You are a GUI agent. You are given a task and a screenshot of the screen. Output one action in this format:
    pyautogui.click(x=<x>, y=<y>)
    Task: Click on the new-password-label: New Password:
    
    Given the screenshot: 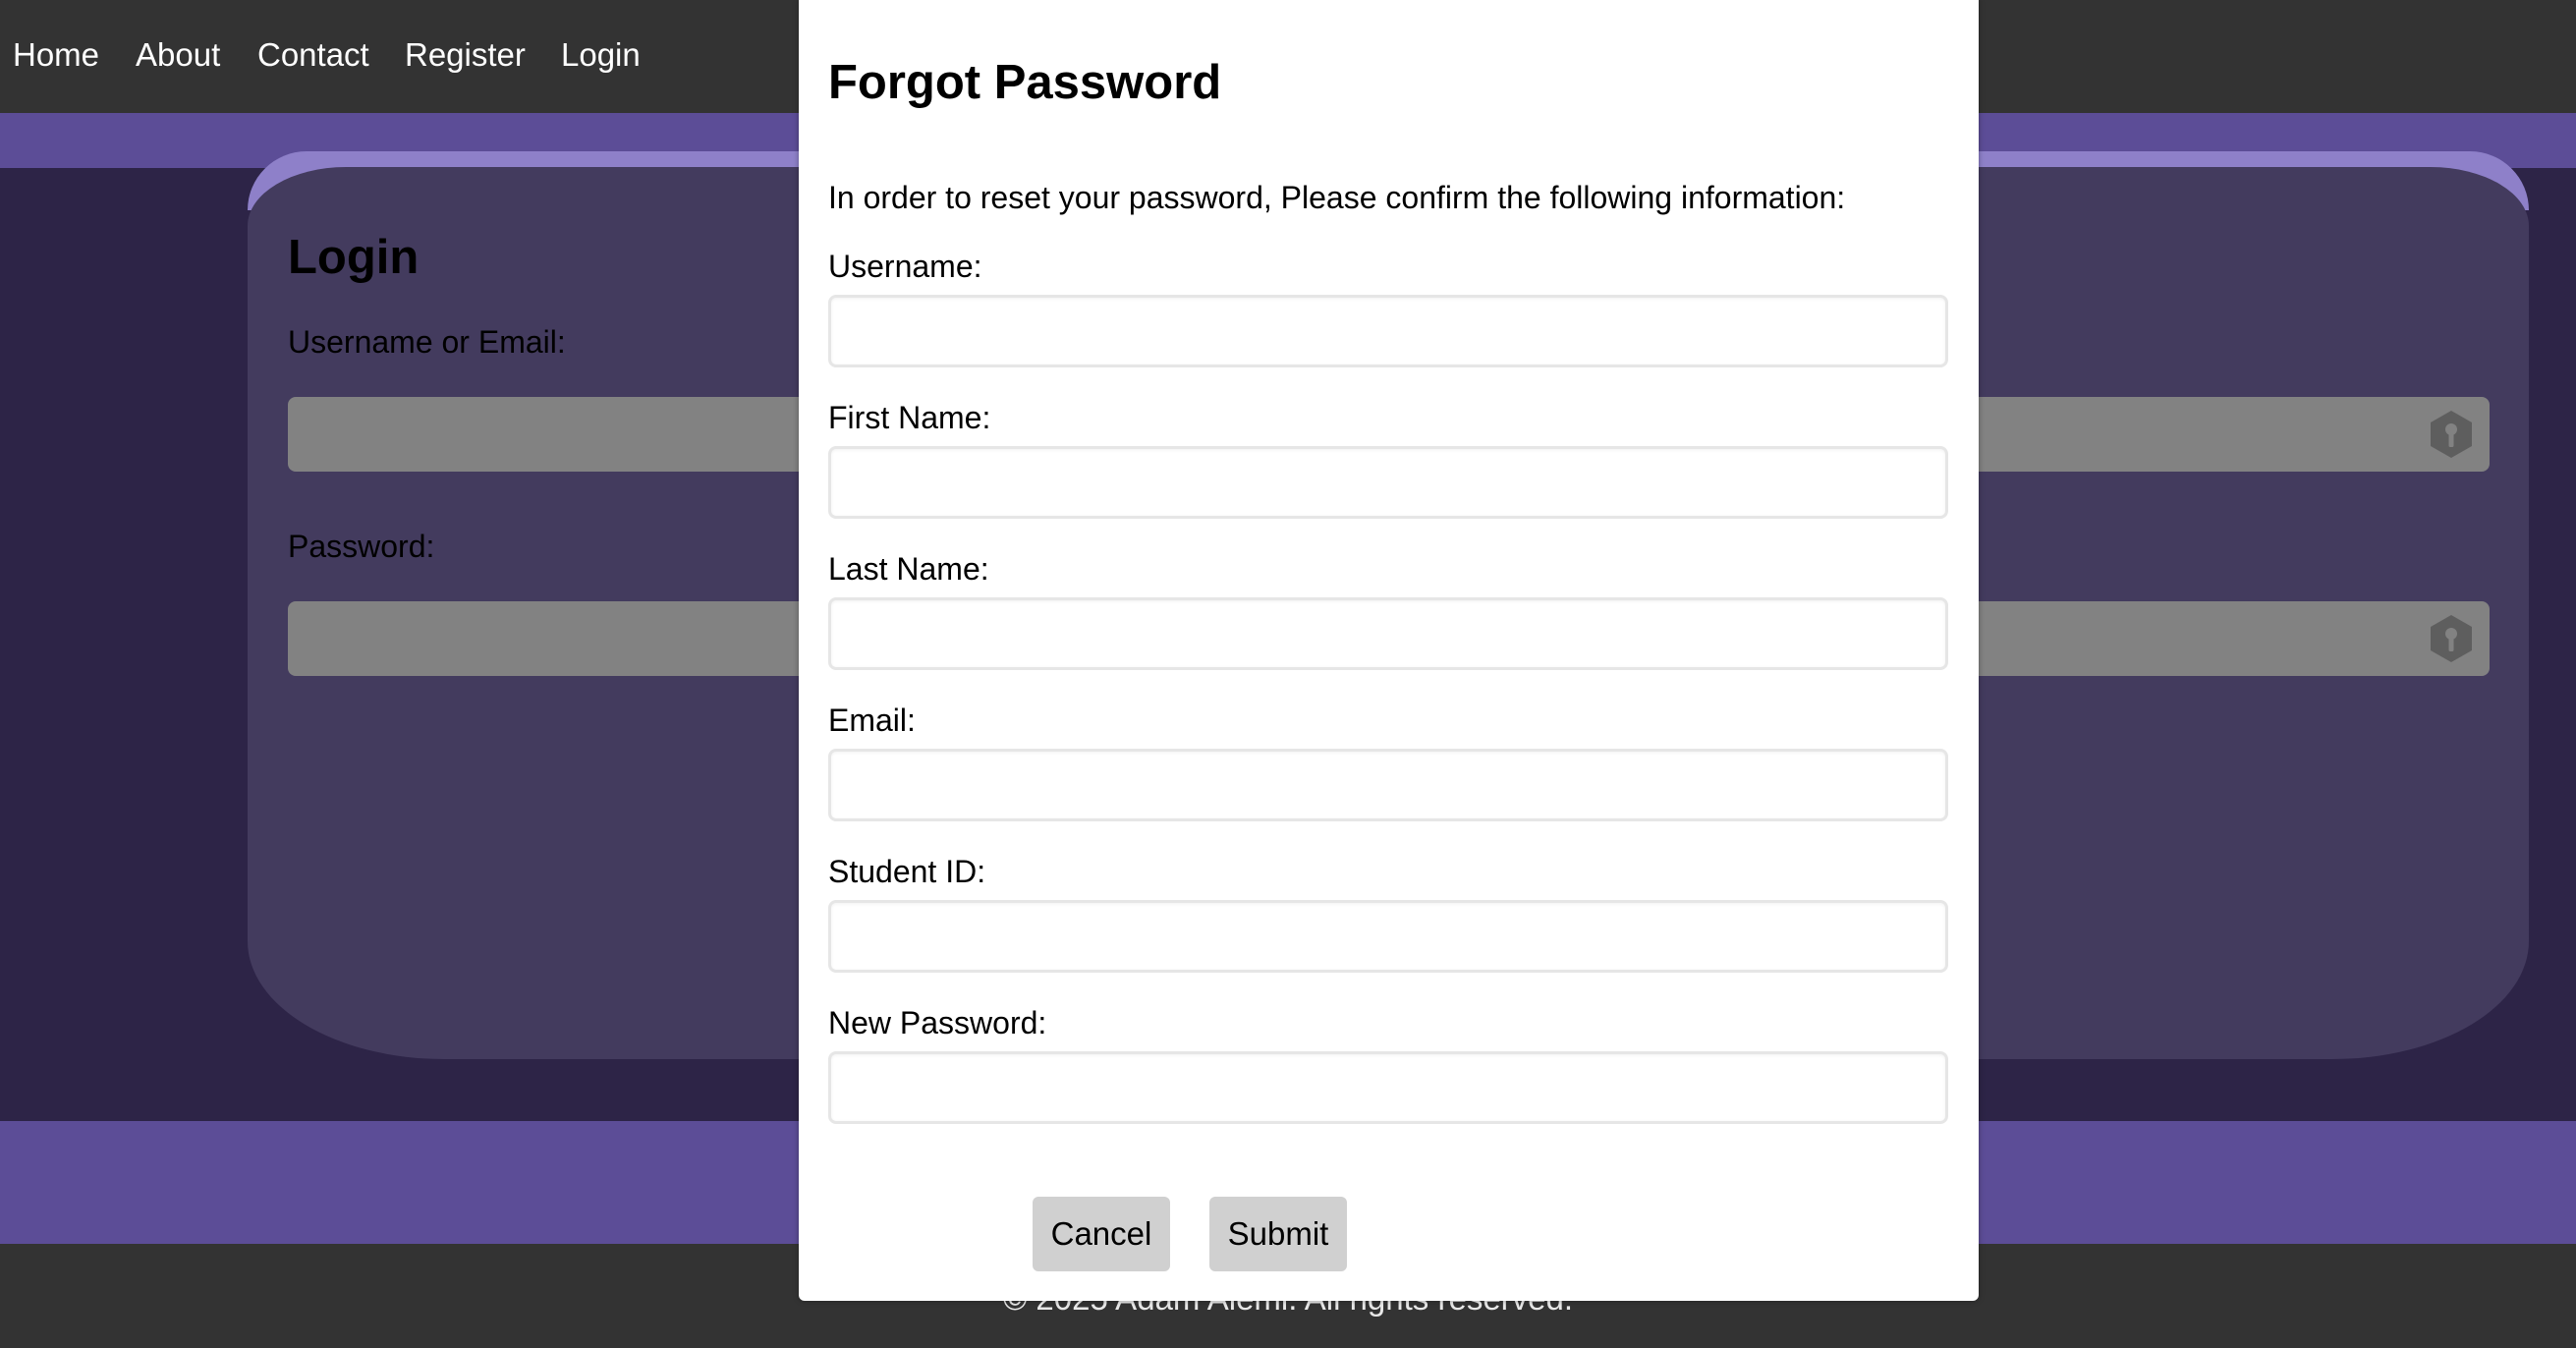 What is the action you would take?
    pyautogui.click(x=937, y=1022)
    